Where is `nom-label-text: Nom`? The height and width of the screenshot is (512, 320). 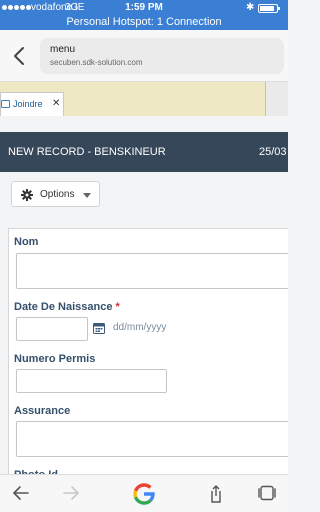
nom-label-text: Nom is located at coordinates (26, 242).